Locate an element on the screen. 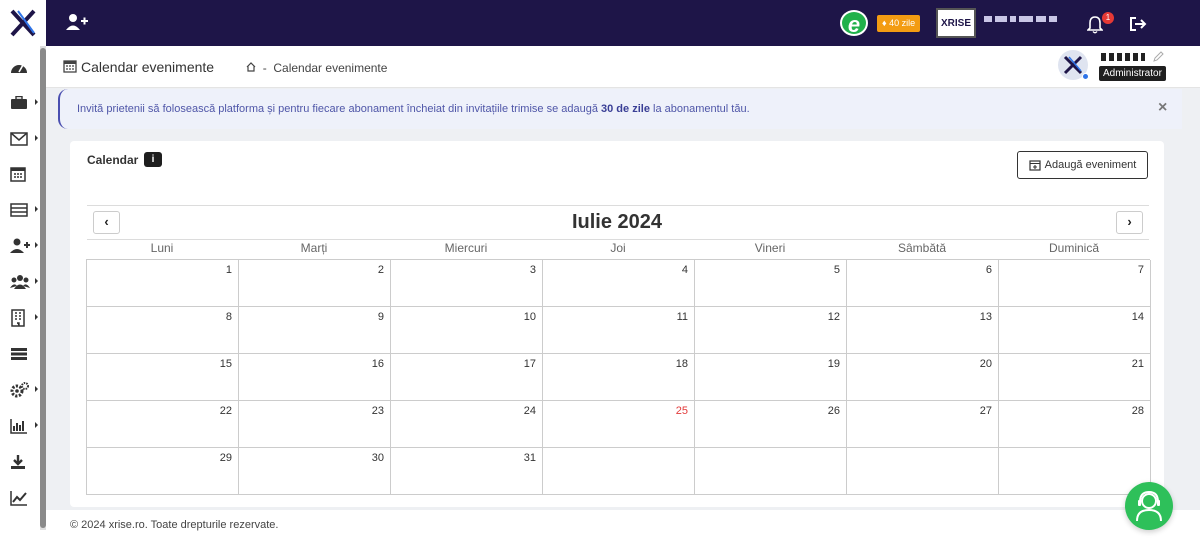  calendar-day-cell: 29 is located at coordinates (163, 471).